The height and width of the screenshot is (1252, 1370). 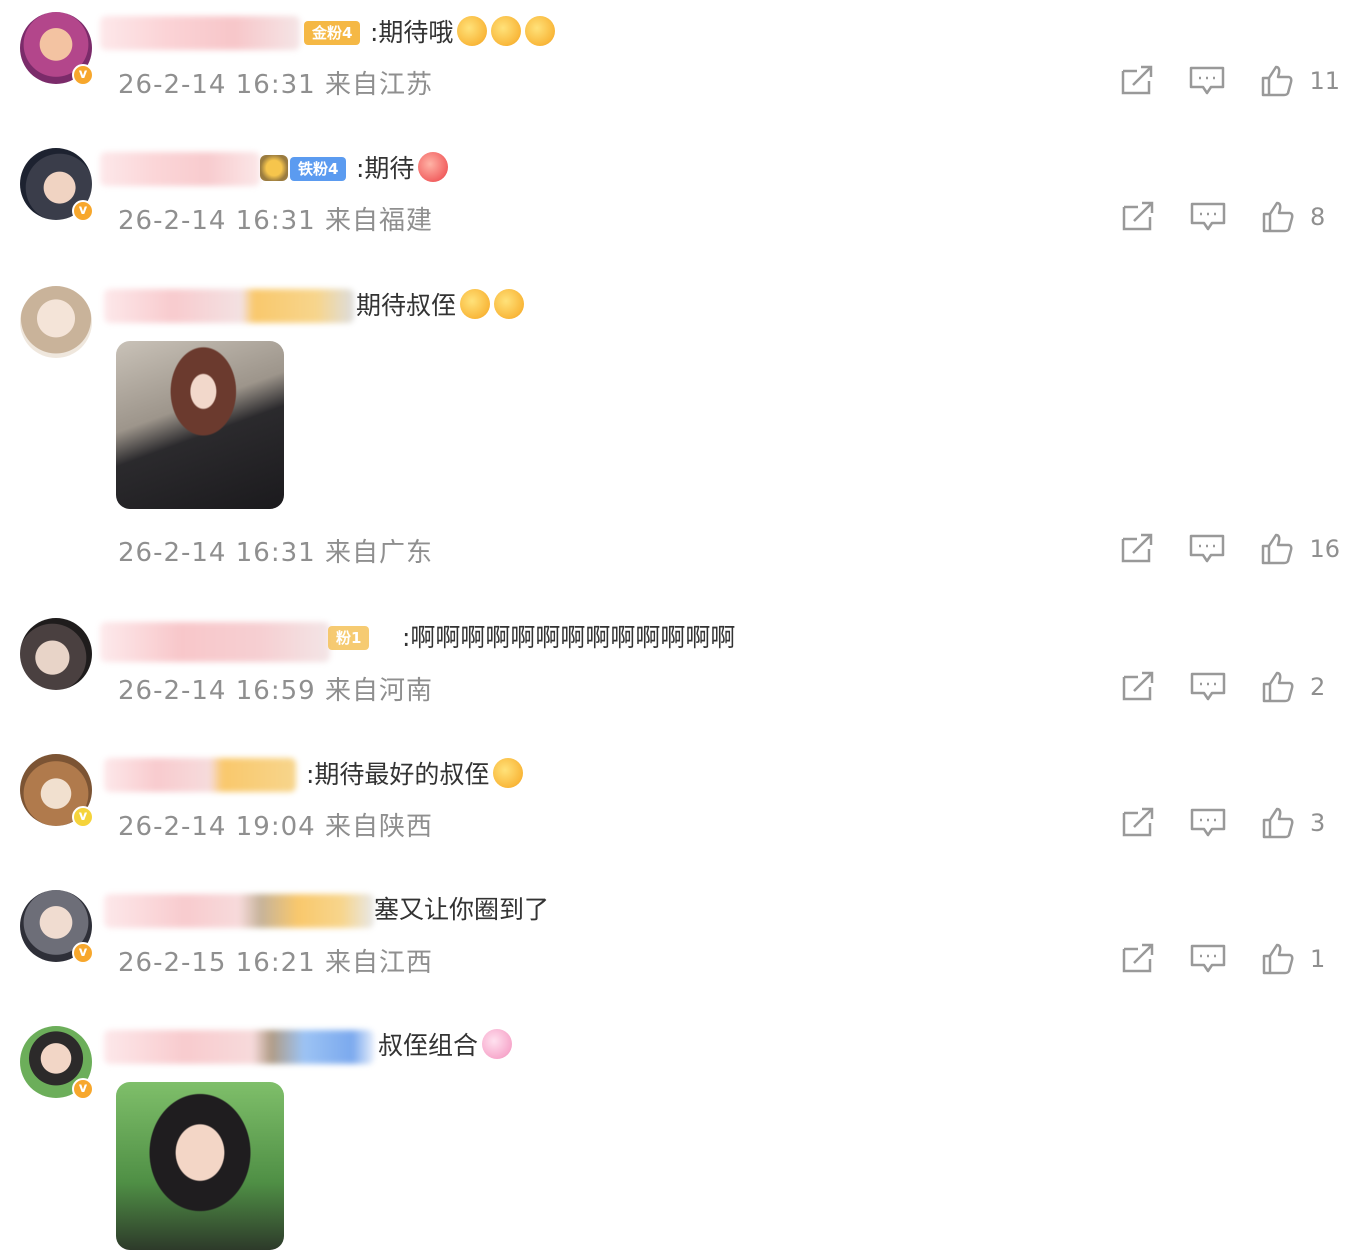 I want to click on comment-meta: 26-2-15 16:21 来自江西, so click(x=275, y=960).